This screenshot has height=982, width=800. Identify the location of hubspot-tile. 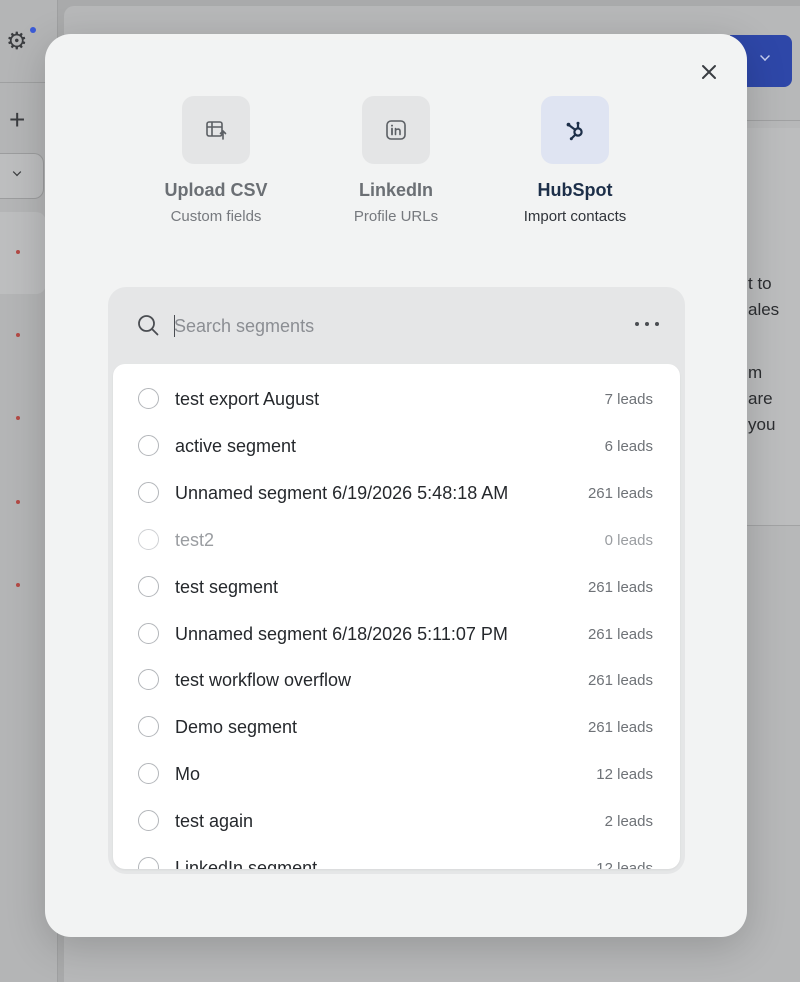
(575, 130).